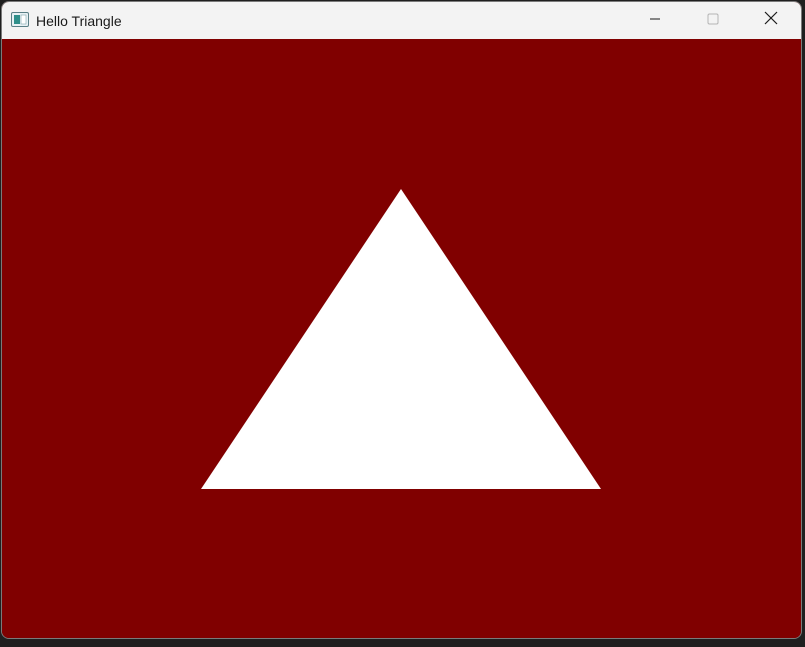 The width and height of the screenshot is (805, 647). I want to click on minimize-button, so click(655, 20).